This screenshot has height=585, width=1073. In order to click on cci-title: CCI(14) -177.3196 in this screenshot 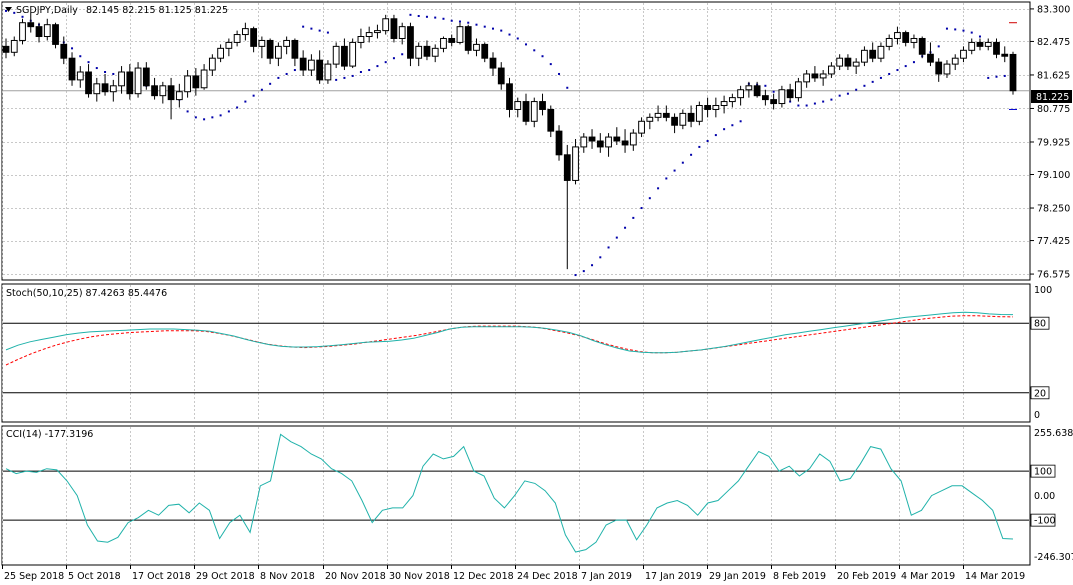, I will do `click(49, 434)`.